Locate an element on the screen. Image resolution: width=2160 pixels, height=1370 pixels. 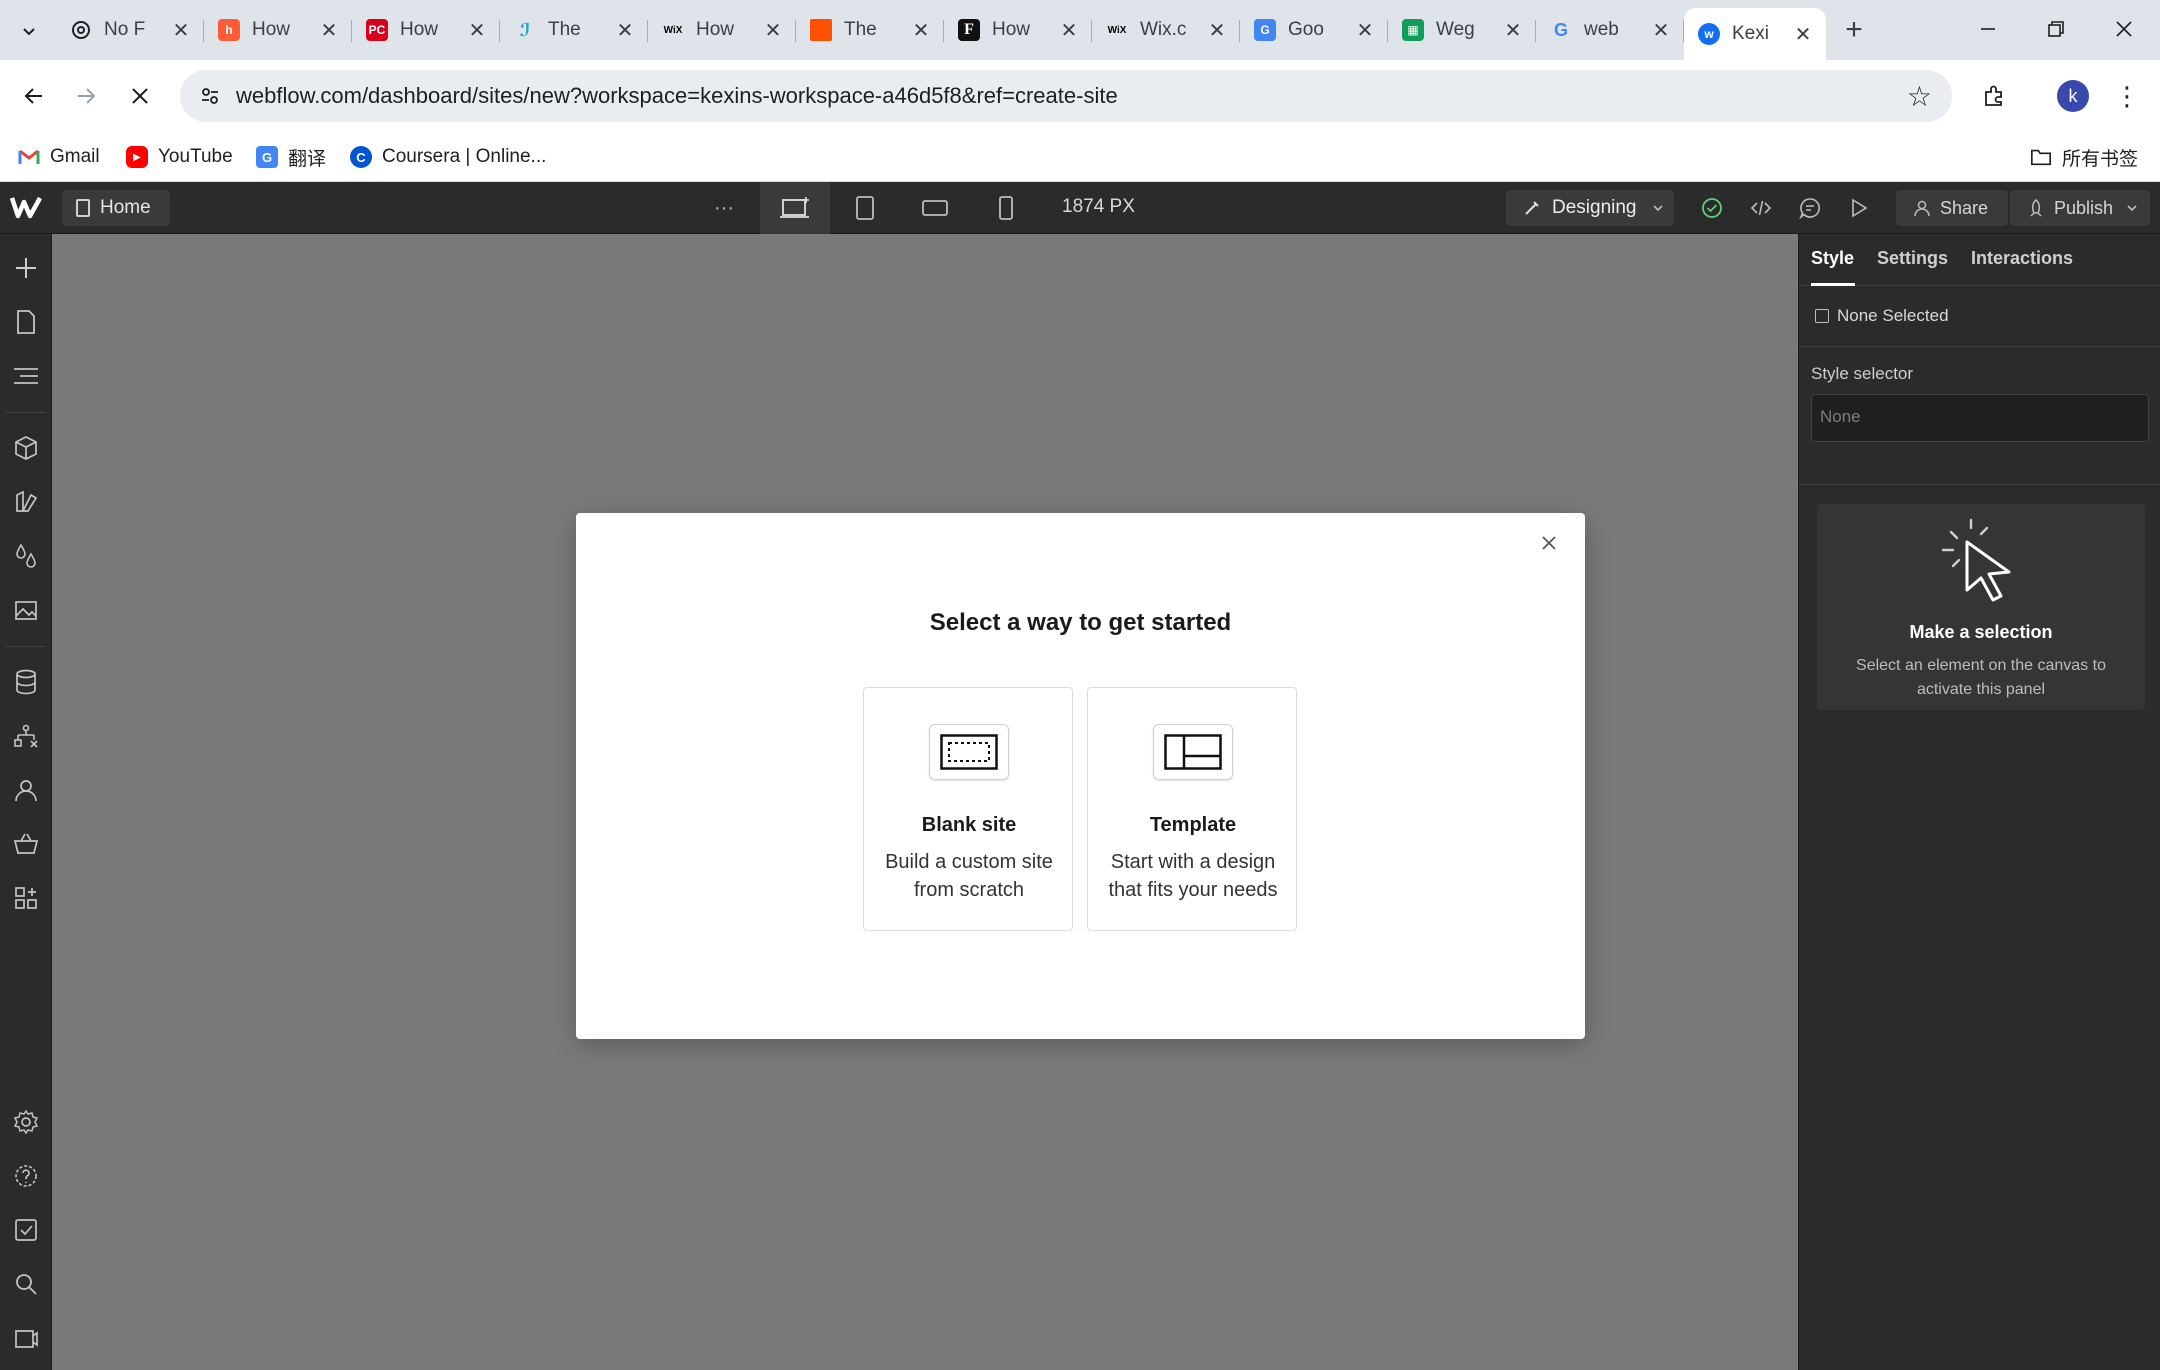
share-button: Share is located at coordinates (1952, 208).